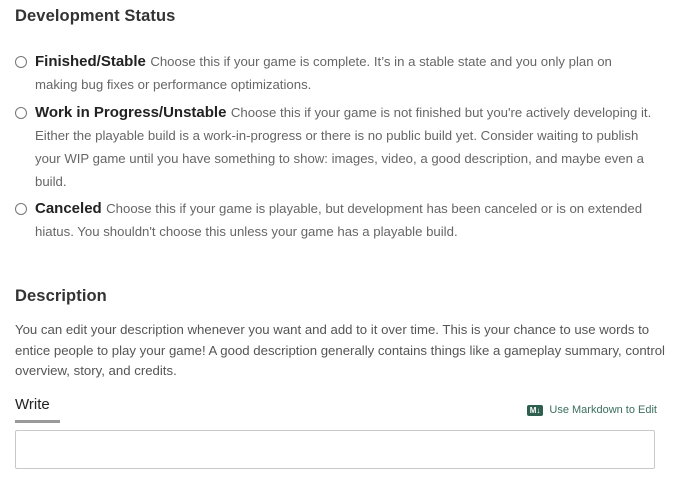 This screenshot has height=482, width=684. Describe the element at coordinates (95, 16) in the screenshot. I see `development-status-title: Development Status` at that location.